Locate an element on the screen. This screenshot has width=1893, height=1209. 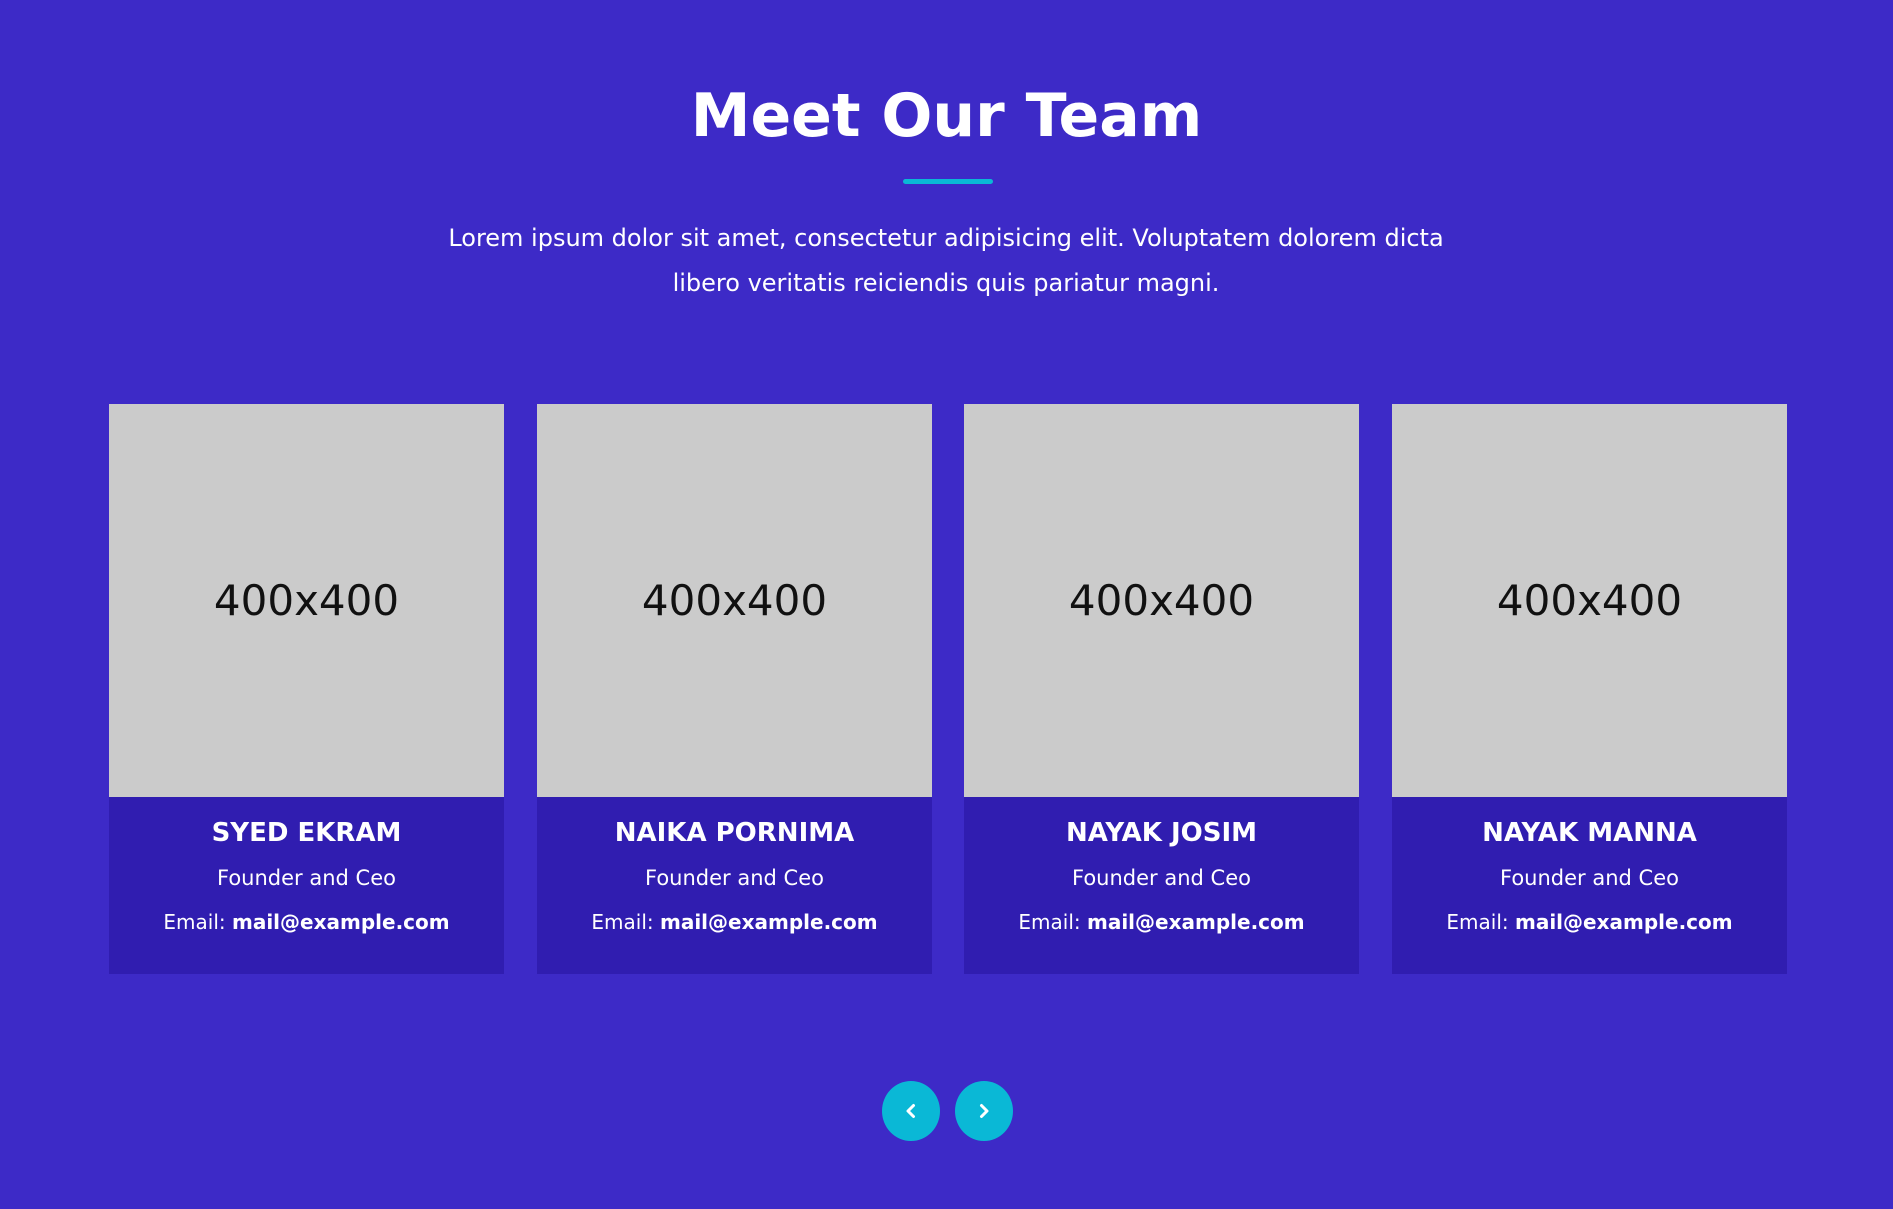
carousel-next-button is located at coordinates (984, 1111).